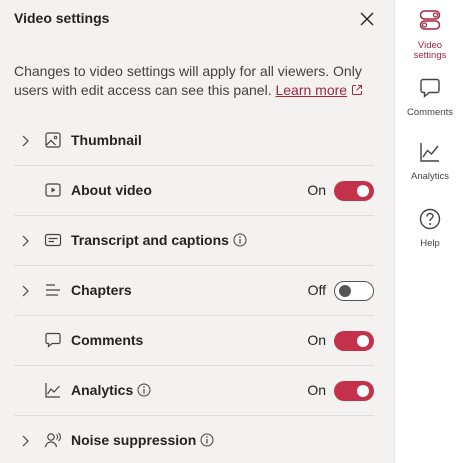  Describe the element at coordinates (354, 291) in the screenshot. I see `chapters-toggle` at that location.